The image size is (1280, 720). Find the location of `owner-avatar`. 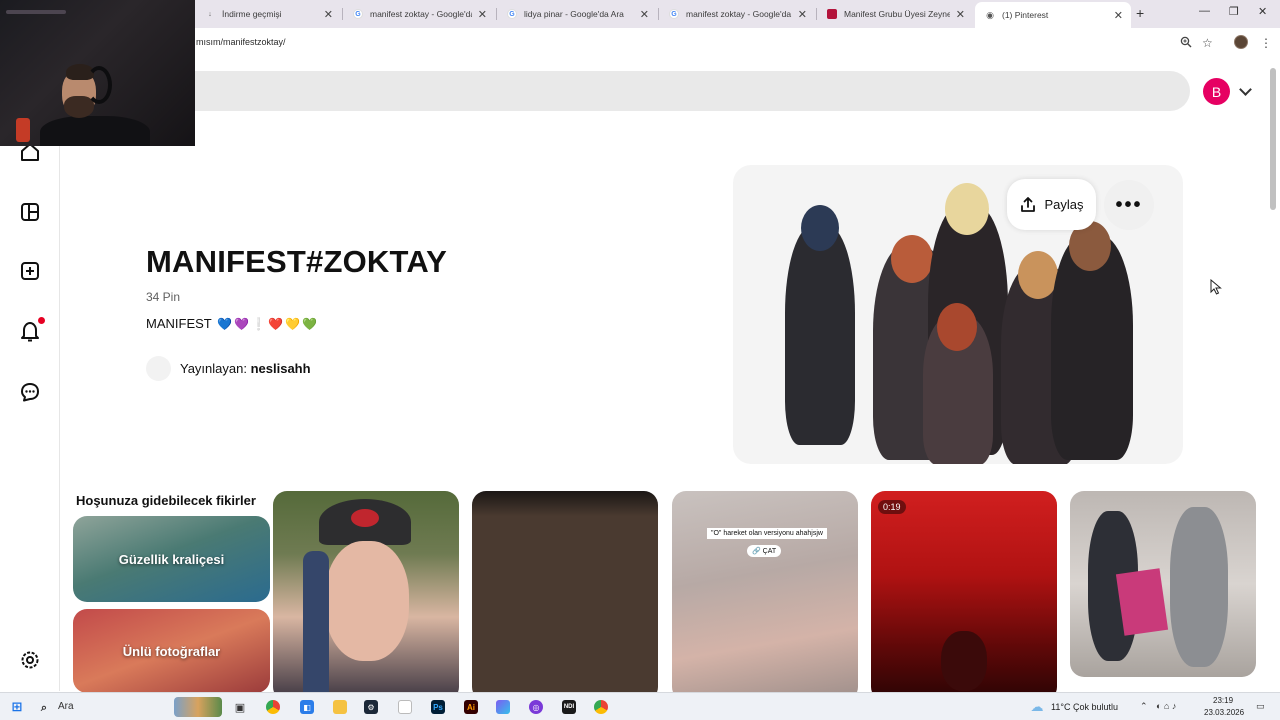

owner-avatar is located at coordinates (158, 368).